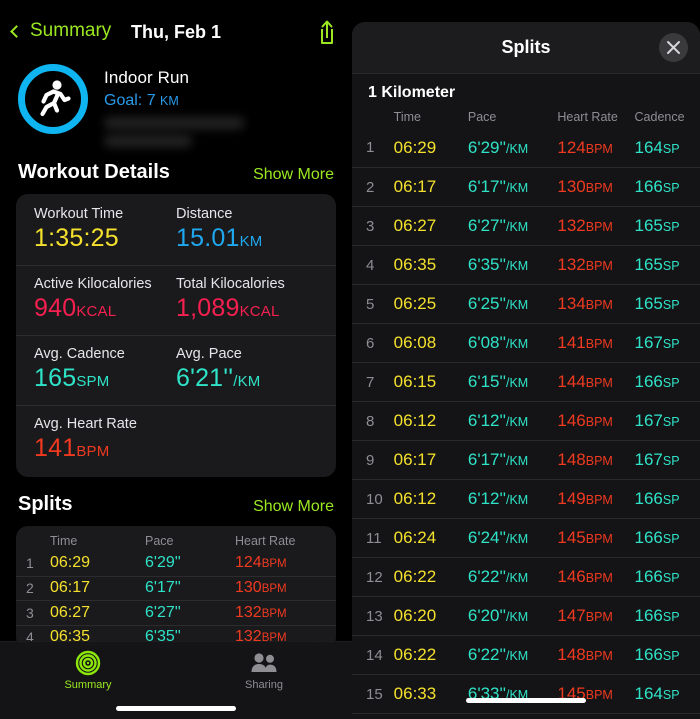  I want to click on metric-value: 1:35:25, so click(76, 238).